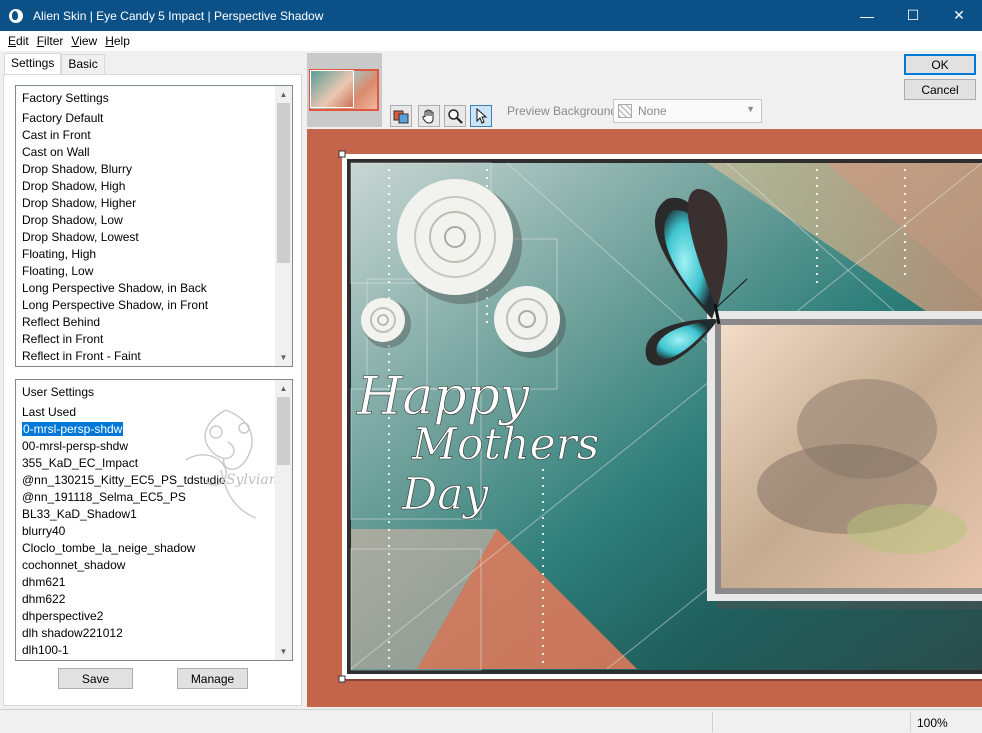 This screenshot has width=982, height=733. Describe the element at coordinates (59, 254) in the screenshot. I see `list-item-label: Floating, High` at that location.